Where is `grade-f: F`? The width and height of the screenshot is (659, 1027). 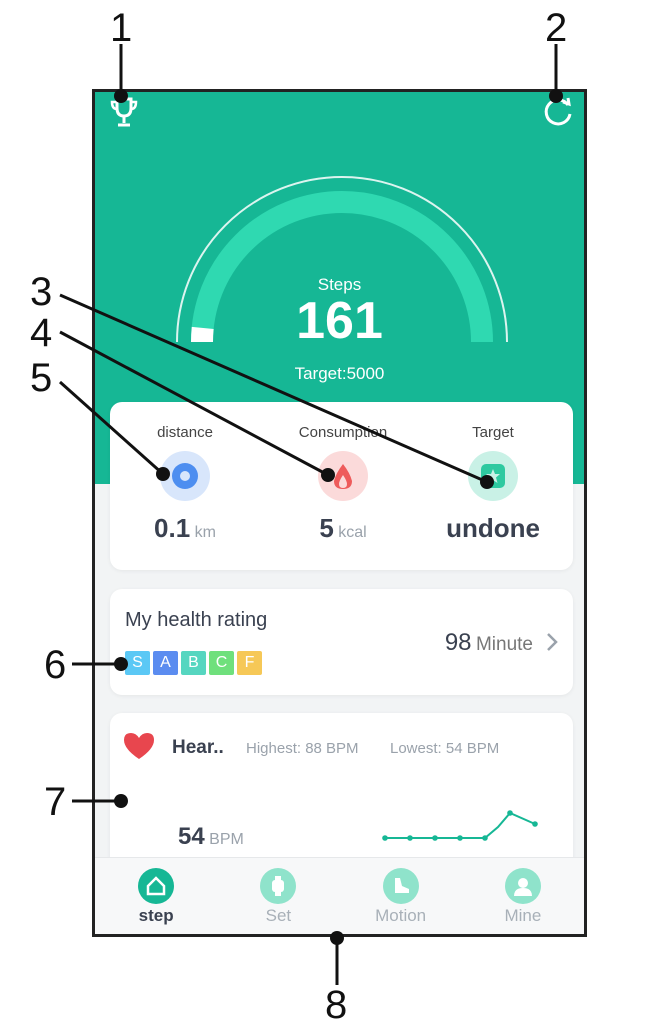
grade-f: F is located at coordinates (249, 663).